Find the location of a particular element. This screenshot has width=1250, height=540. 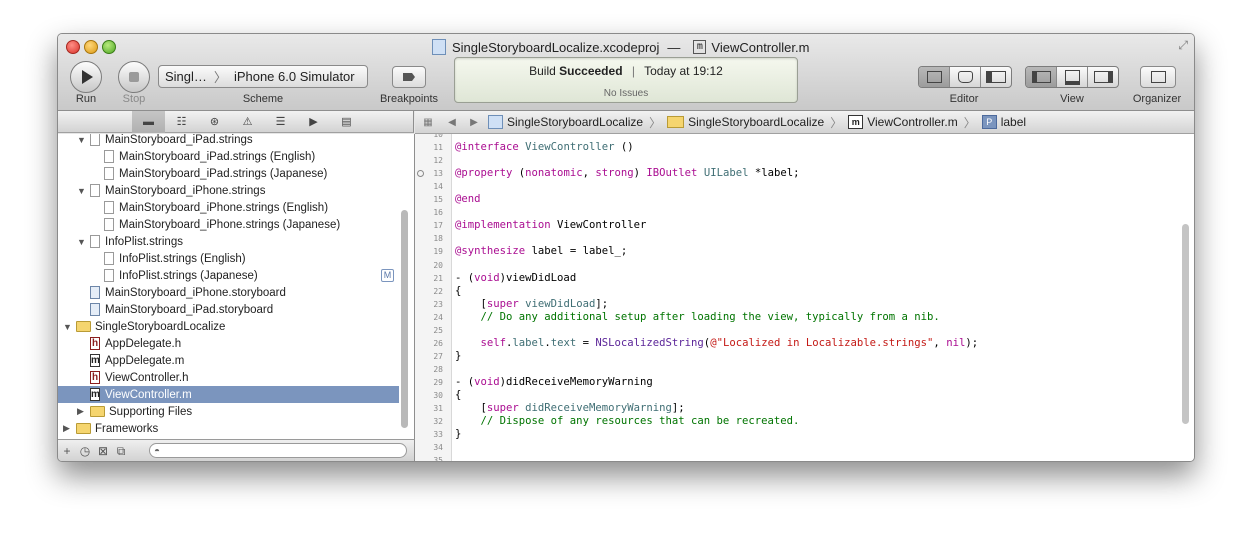

search-navigator-tab: ⊛ is located at coordinates (214, 122).